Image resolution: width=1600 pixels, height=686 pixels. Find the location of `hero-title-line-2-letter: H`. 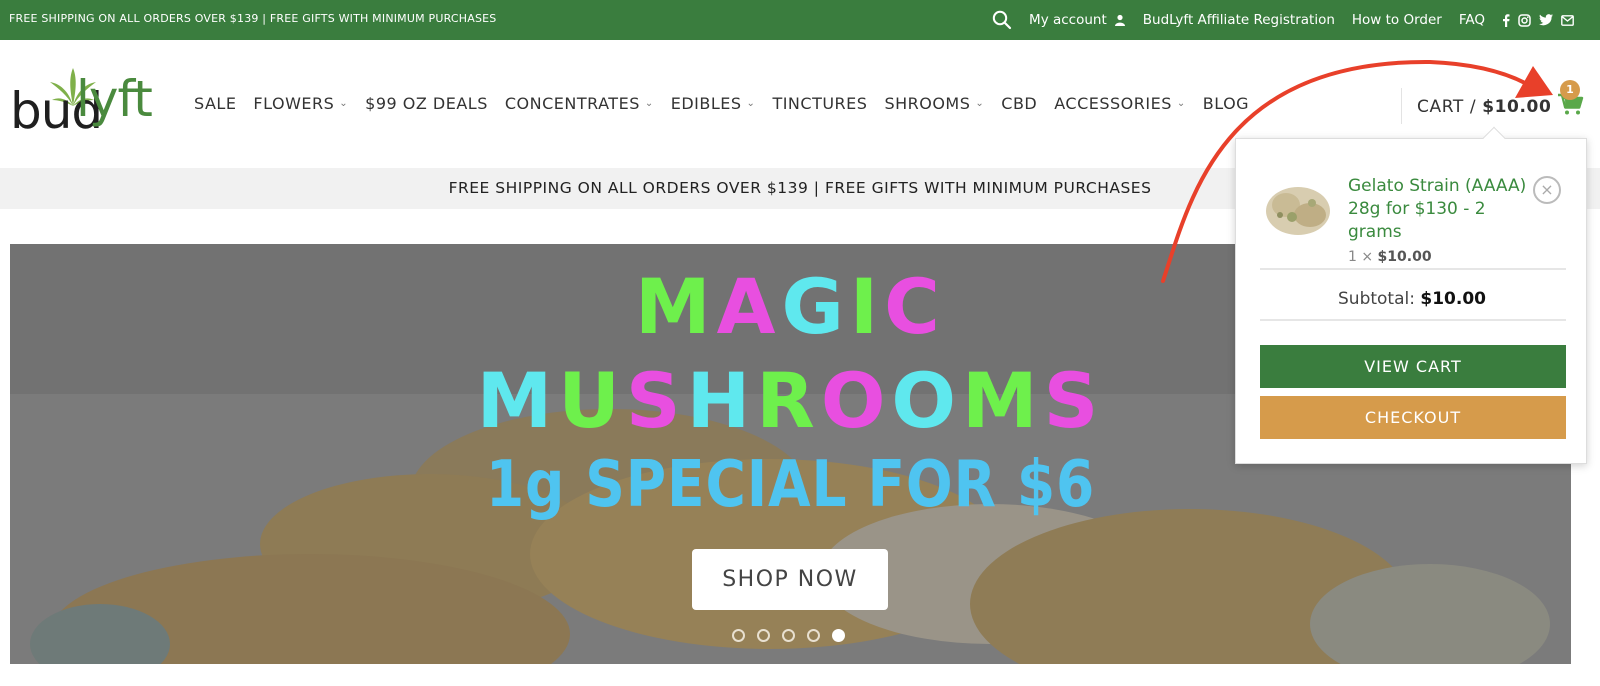

hero-title-line-2-letter: H is located at coordinates (721, 400).